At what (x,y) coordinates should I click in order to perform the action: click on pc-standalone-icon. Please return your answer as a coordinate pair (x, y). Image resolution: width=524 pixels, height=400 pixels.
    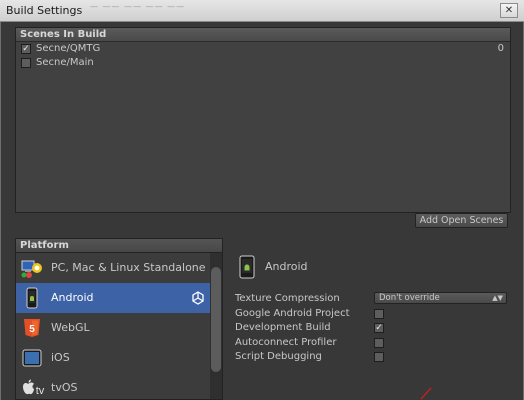
    Looking at the image, I should click on (31, 269).